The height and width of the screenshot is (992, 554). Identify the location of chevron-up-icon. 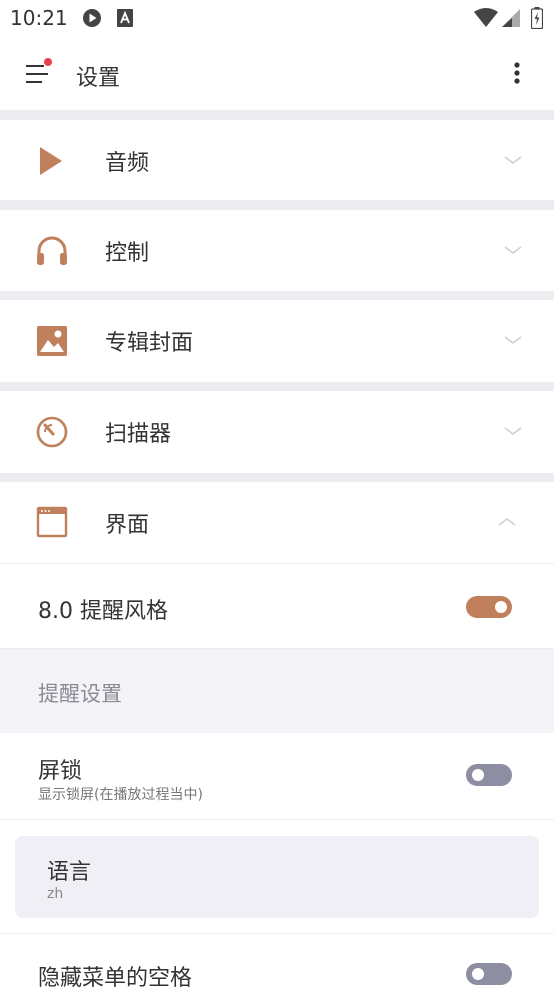
(507, 522).